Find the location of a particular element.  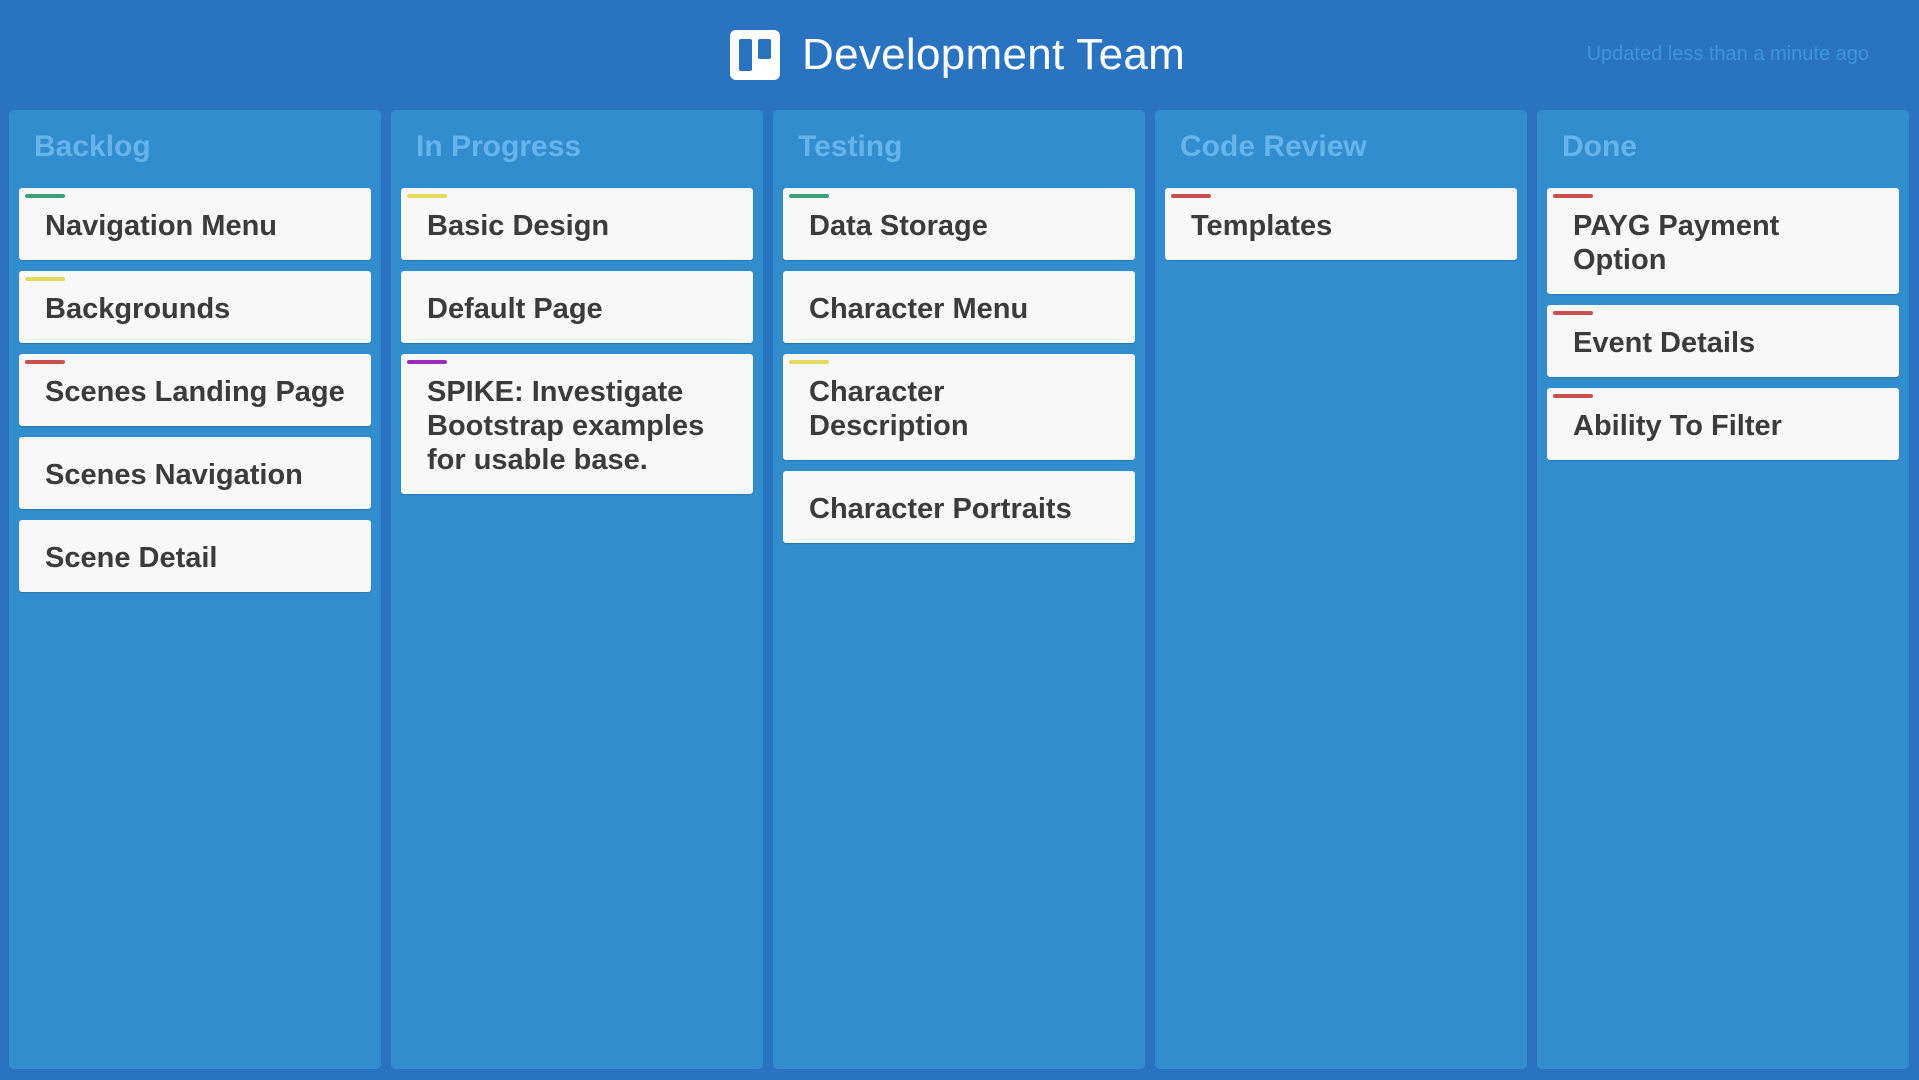

card: Templates is located at coordinates (1341, 224).